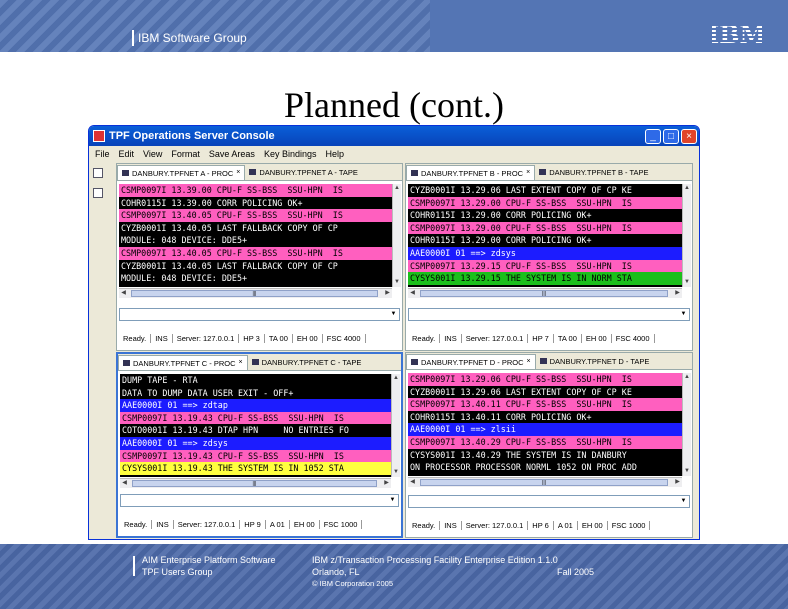 The width and height of the screenshot is (788, 609). I want to click on layout-icon, so click(98, 193).